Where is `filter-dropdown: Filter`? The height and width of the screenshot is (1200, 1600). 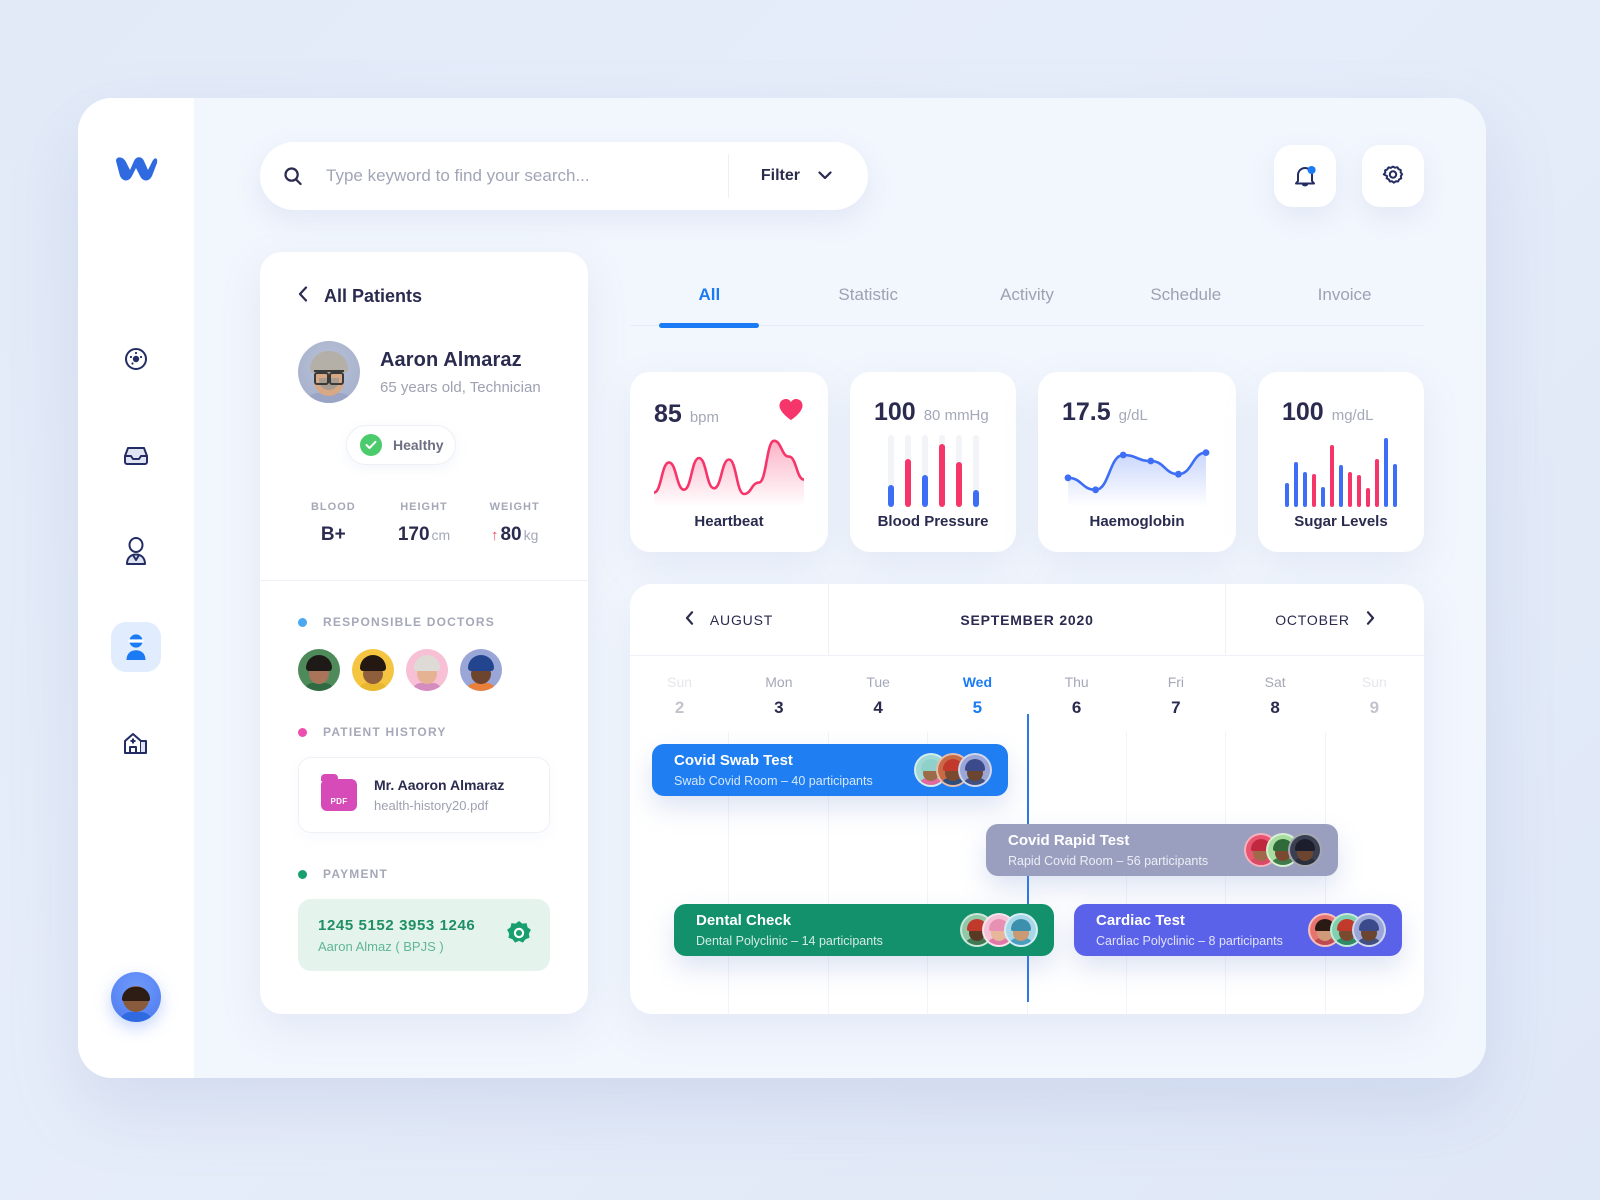 filter-dropdown: Filter is located at coordinates (798, 176).